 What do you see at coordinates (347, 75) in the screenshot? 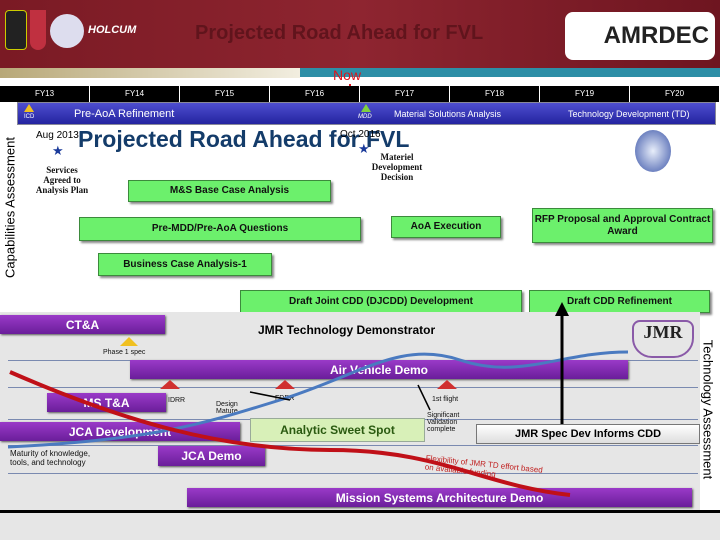
I see `now-label: Now` at bounding box center [347, 75].